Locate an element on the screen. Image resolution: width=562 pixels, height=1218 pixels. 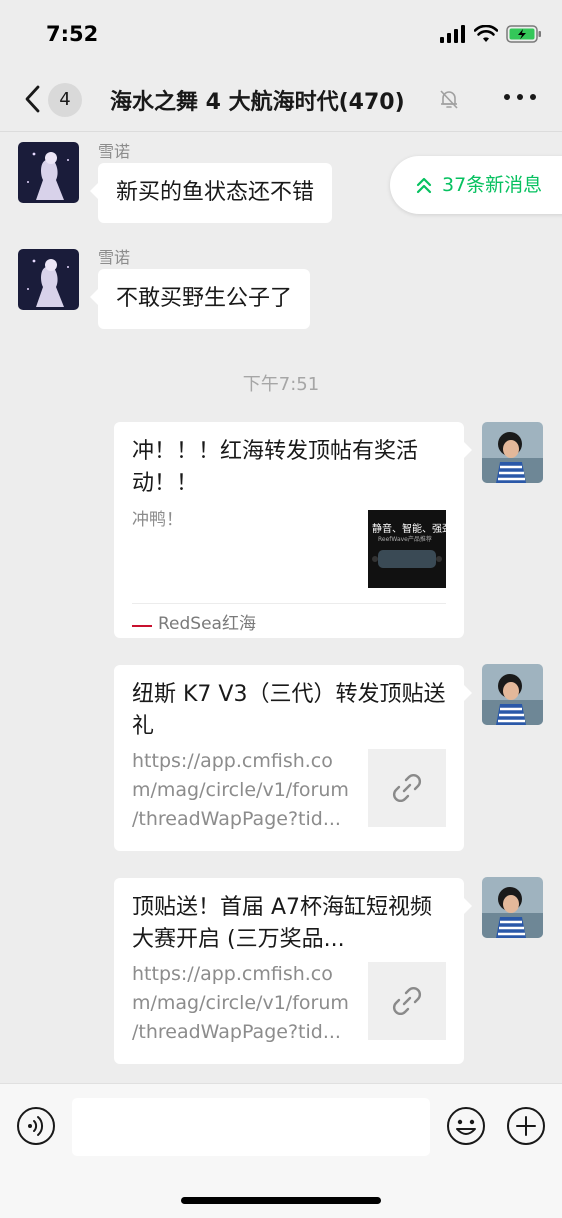
status-icons is located at coordinates (491, 34).